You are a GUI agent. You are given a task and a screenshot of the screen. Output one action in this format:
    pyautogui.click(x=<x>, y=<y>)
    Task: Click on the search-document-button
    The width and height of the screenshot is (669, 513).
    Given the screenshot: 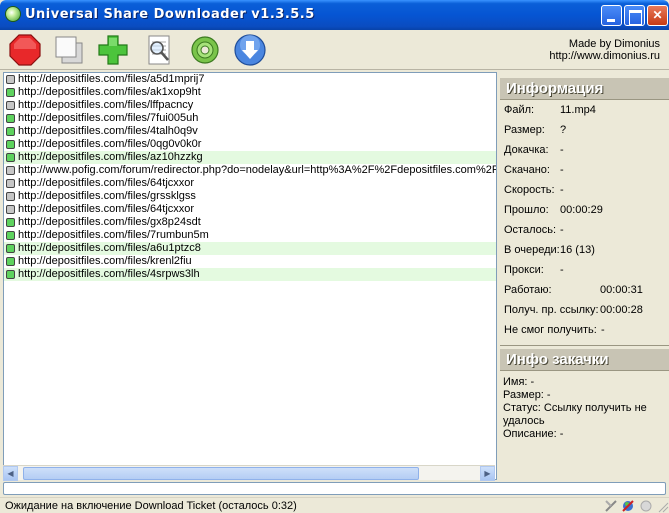 What is the action you would take?
    pyautogui.click(x=159, y=50)
    